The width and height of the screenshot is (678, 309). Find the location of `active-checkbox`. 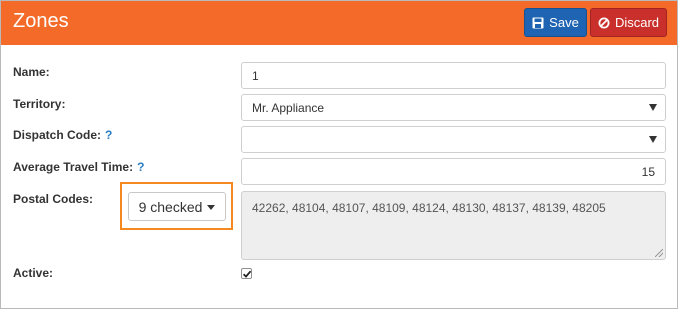

active-checkbox is located at coordinates (246, 273).